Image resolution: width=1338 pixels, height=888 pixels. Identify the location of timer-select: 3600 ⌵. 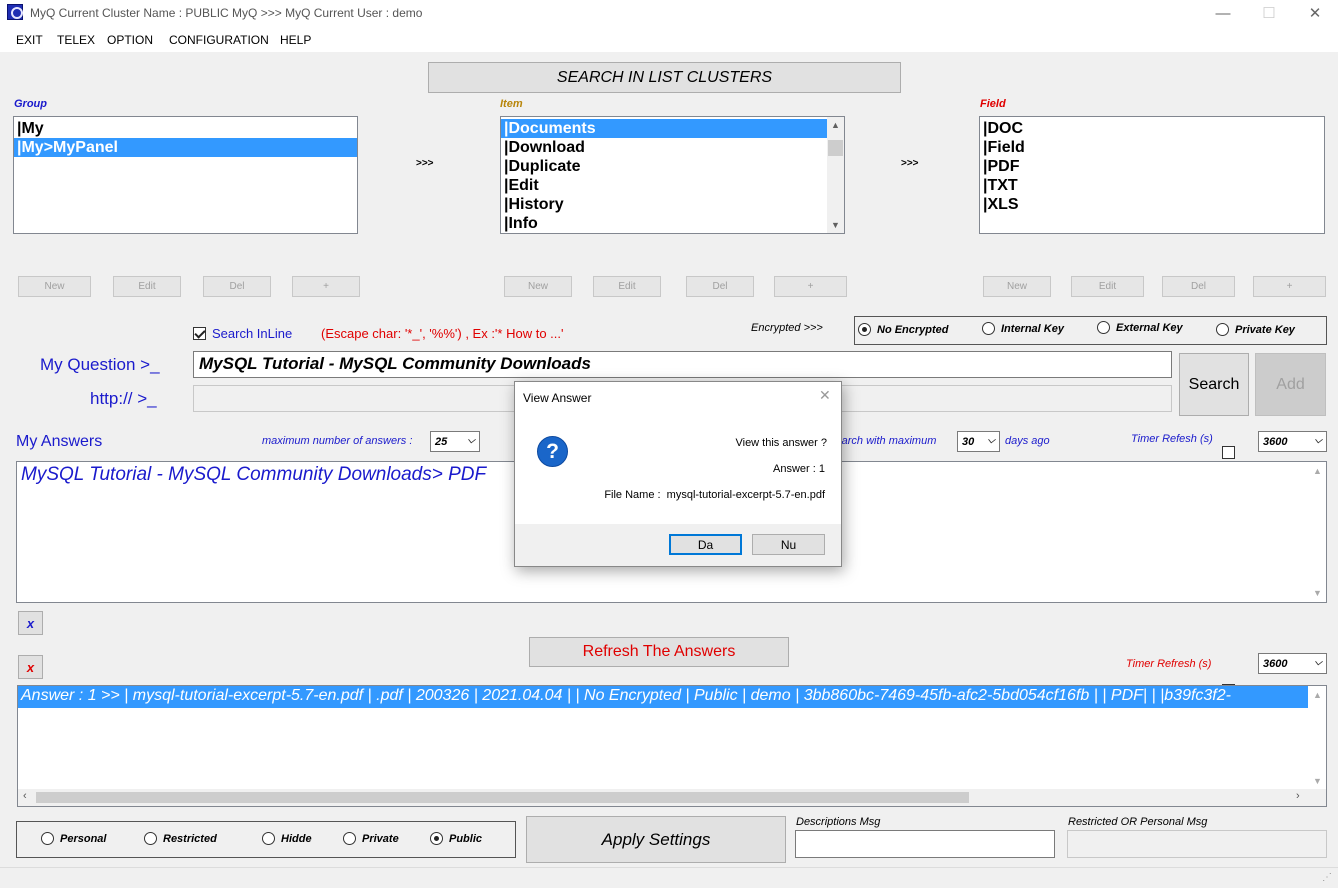
(1292, 441).